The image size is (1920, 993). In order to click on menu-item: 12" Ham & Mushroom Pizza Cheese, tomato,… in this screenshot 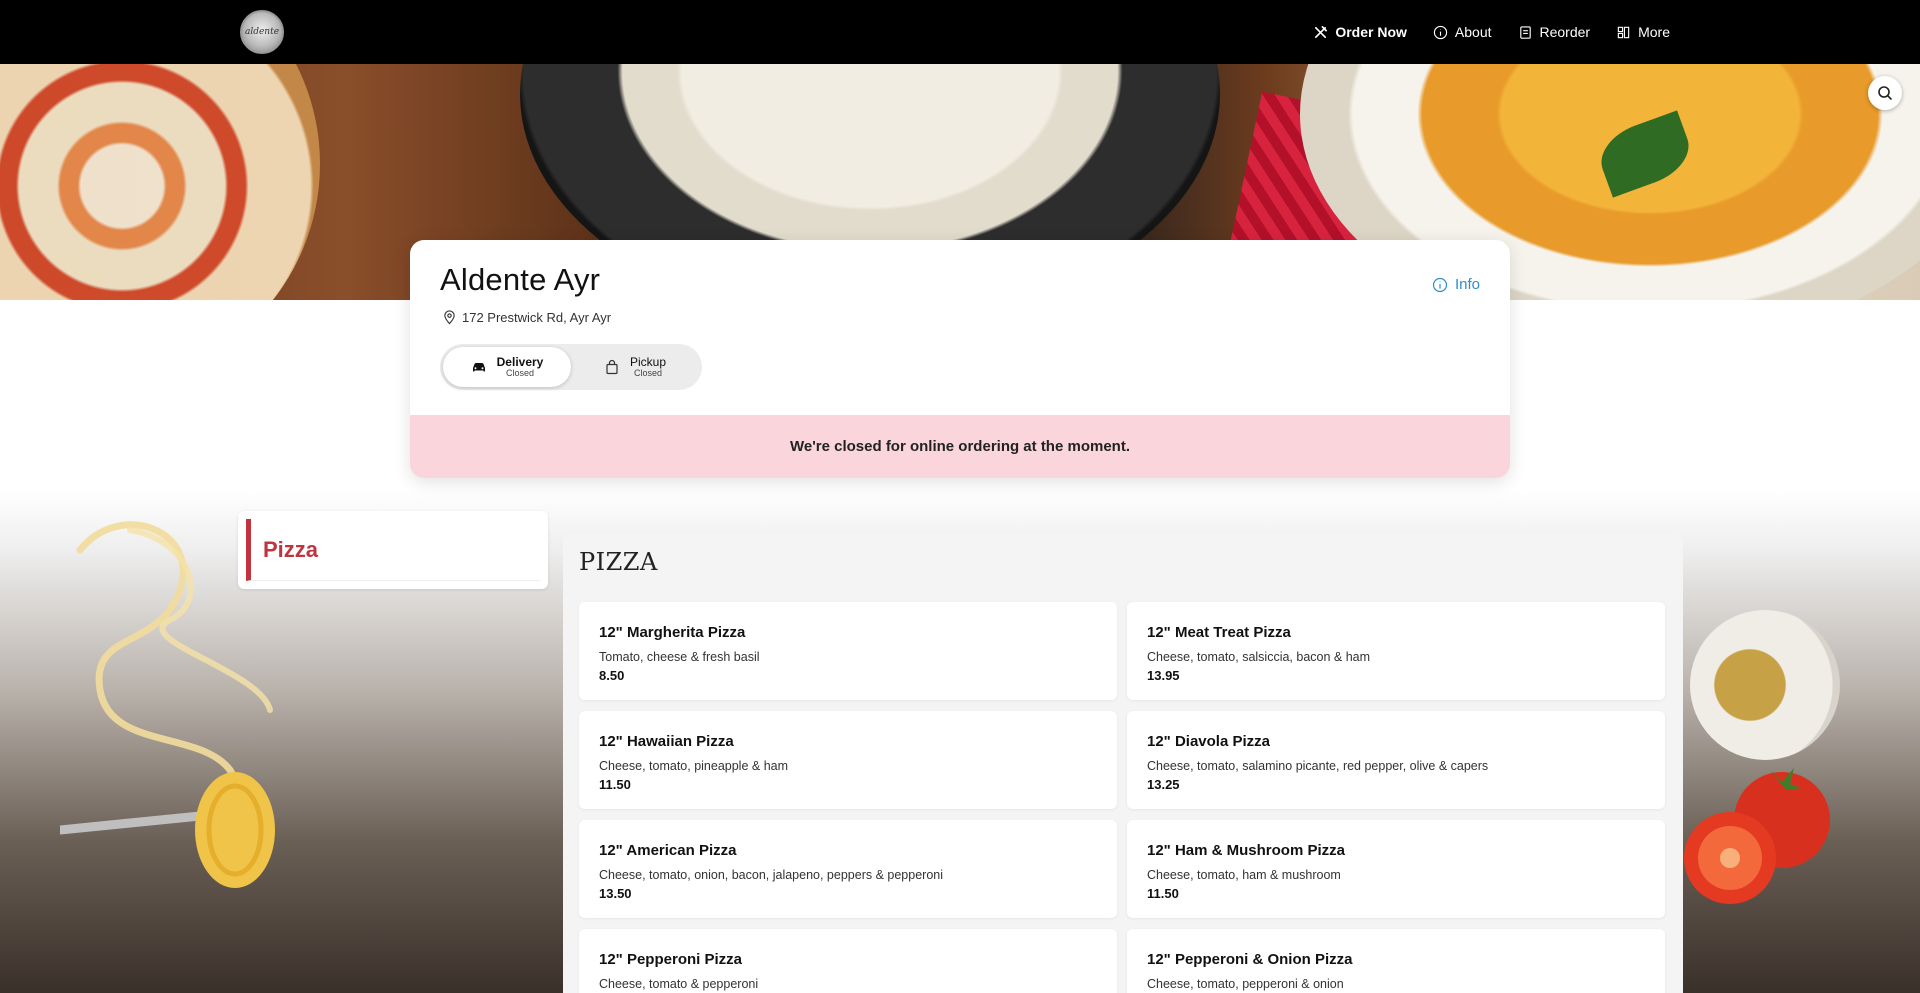, I will do `click(1396, 869)`.